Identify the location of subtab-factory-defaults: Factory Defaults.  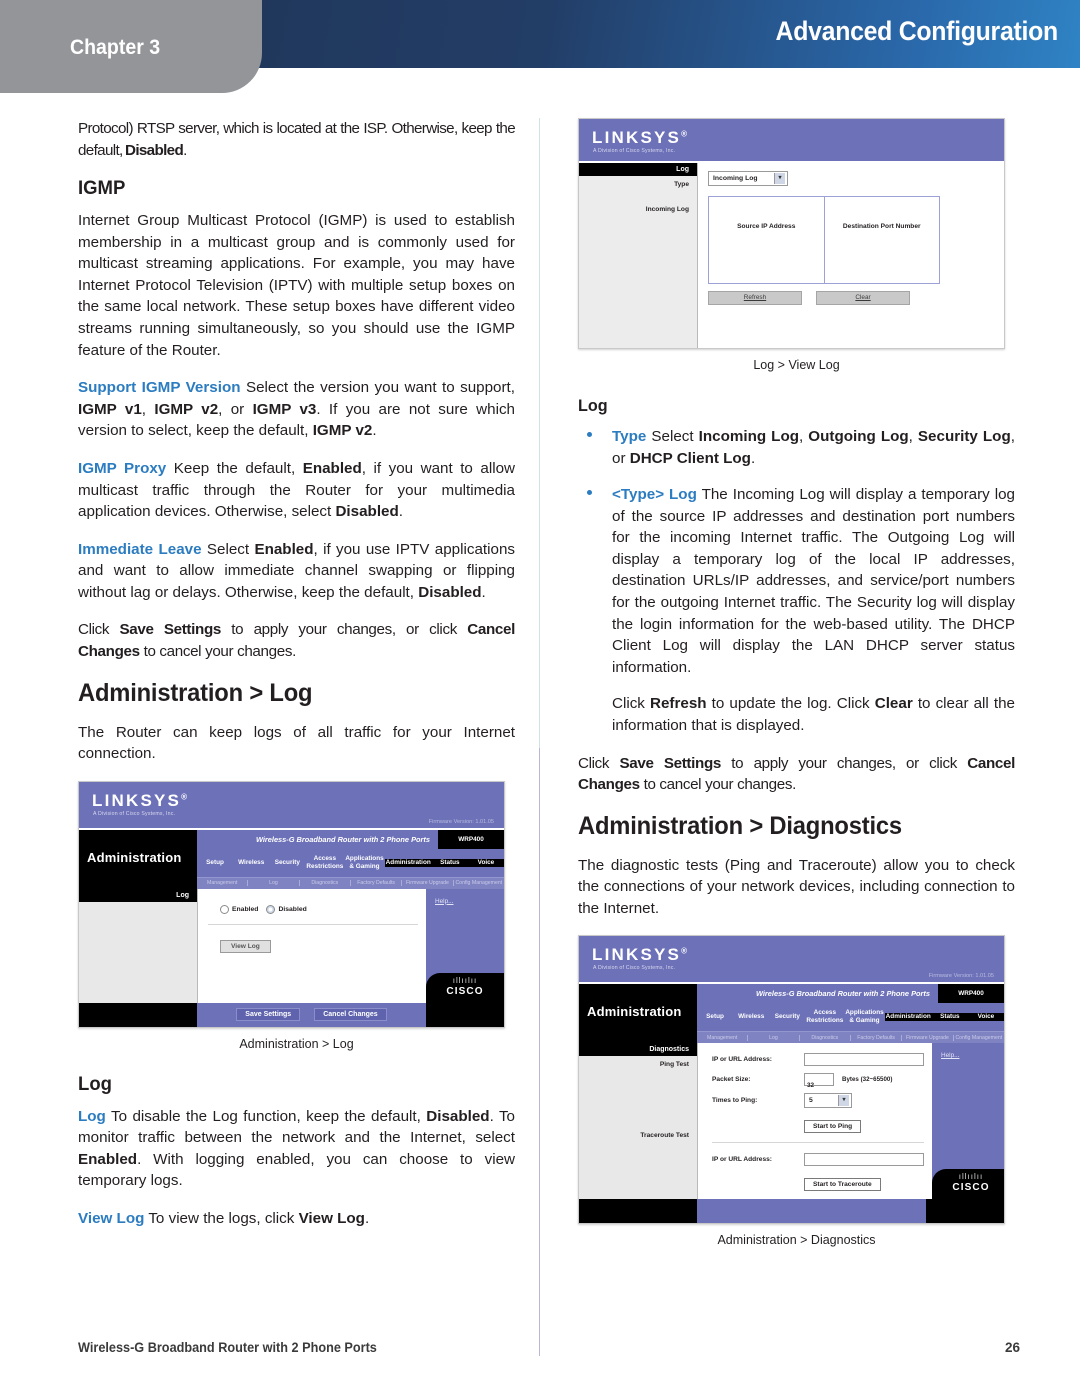
(377, 883).